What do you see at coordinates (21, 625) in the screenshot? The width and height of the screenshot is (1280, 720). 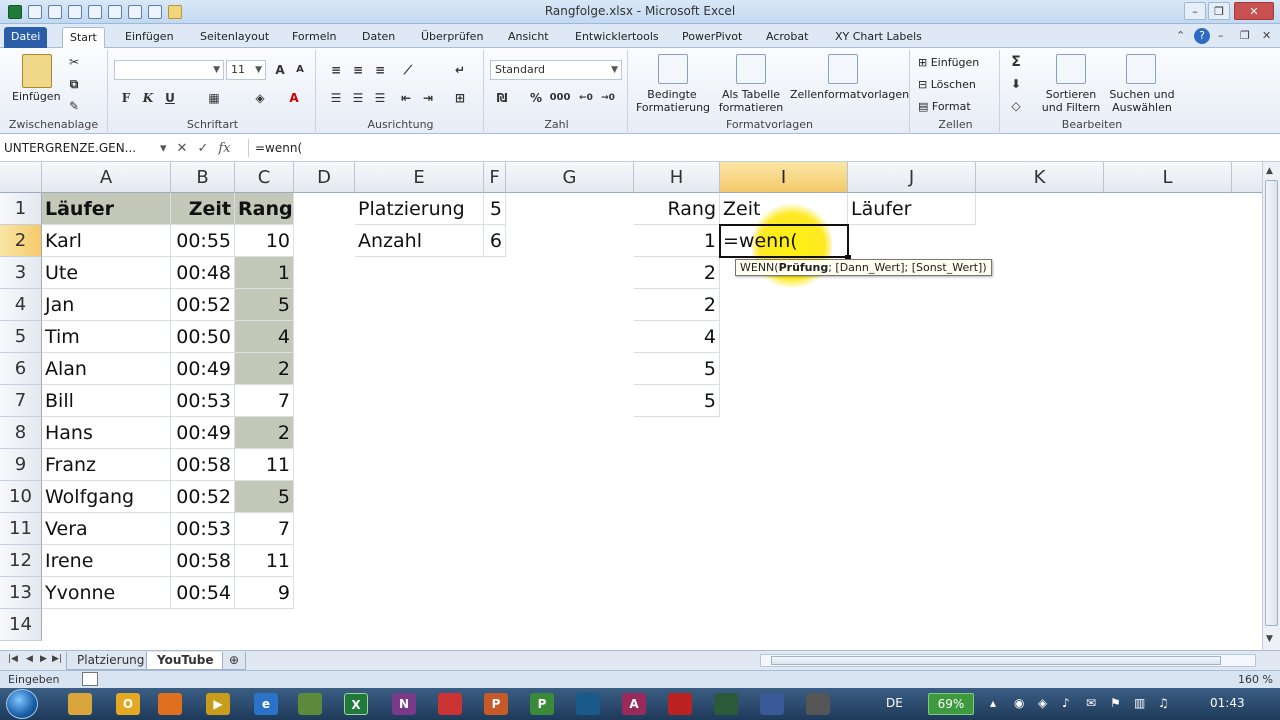 I see `row-header: 14` at bounding box center [21, 625].